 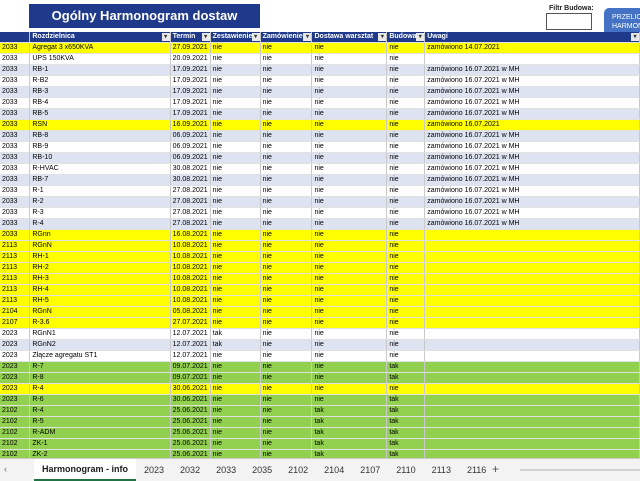 What do you see at coordinates (569, 21) in the screenshot?
I see `filter-budowa-input` at bounding box center [569, 21].